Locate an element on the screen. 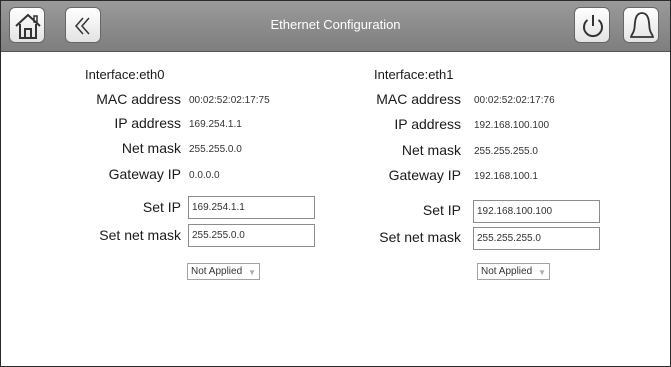 The image size is (671, 367). eth1-gateway-value: 192.168.100.1 is located at coordinates (506, 176).